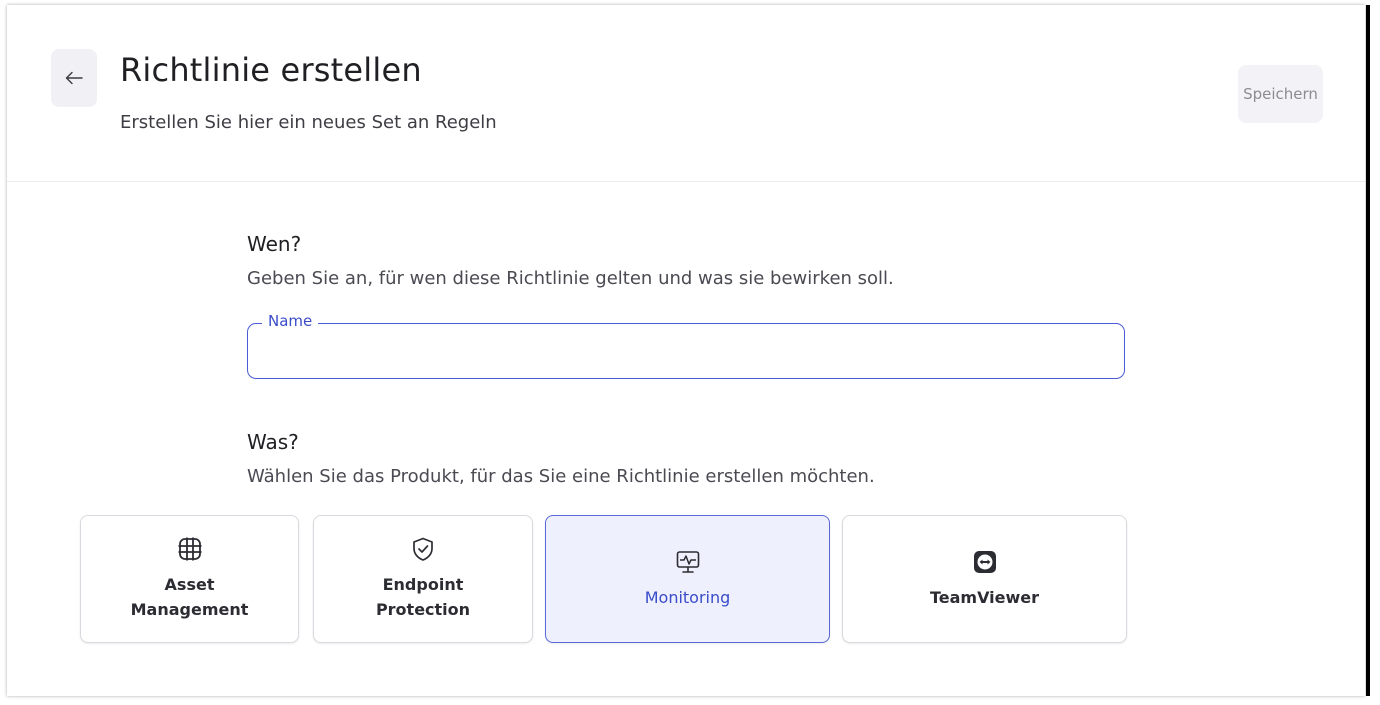  What do you see at coordinates (290, 321) in the screenshot?
I see `name-field-label: Name` at bounding box center [290, 321].